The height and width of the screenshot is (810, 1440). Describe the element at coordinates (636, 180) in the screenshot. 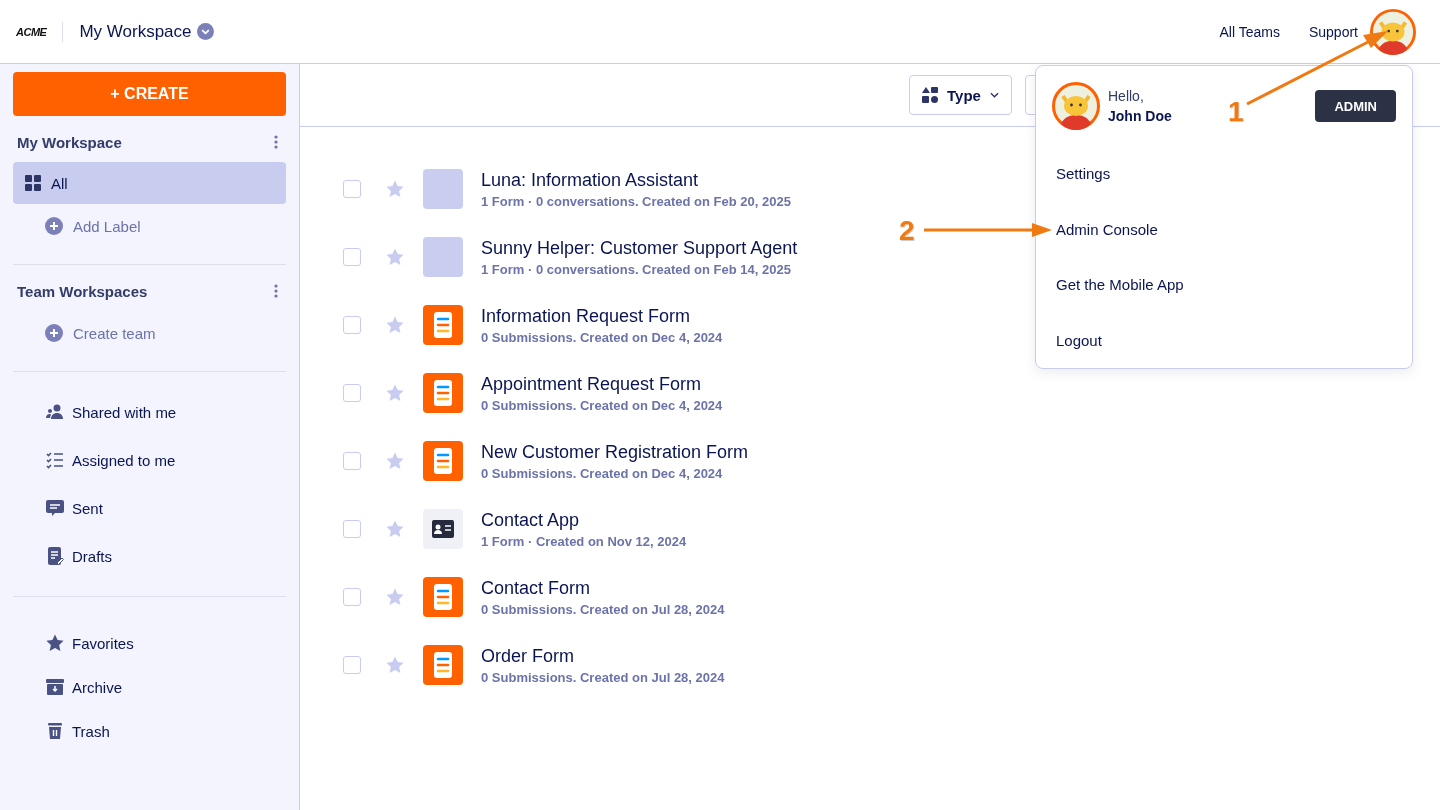

I see `item-title: Luna: Information Assistant` at that location.